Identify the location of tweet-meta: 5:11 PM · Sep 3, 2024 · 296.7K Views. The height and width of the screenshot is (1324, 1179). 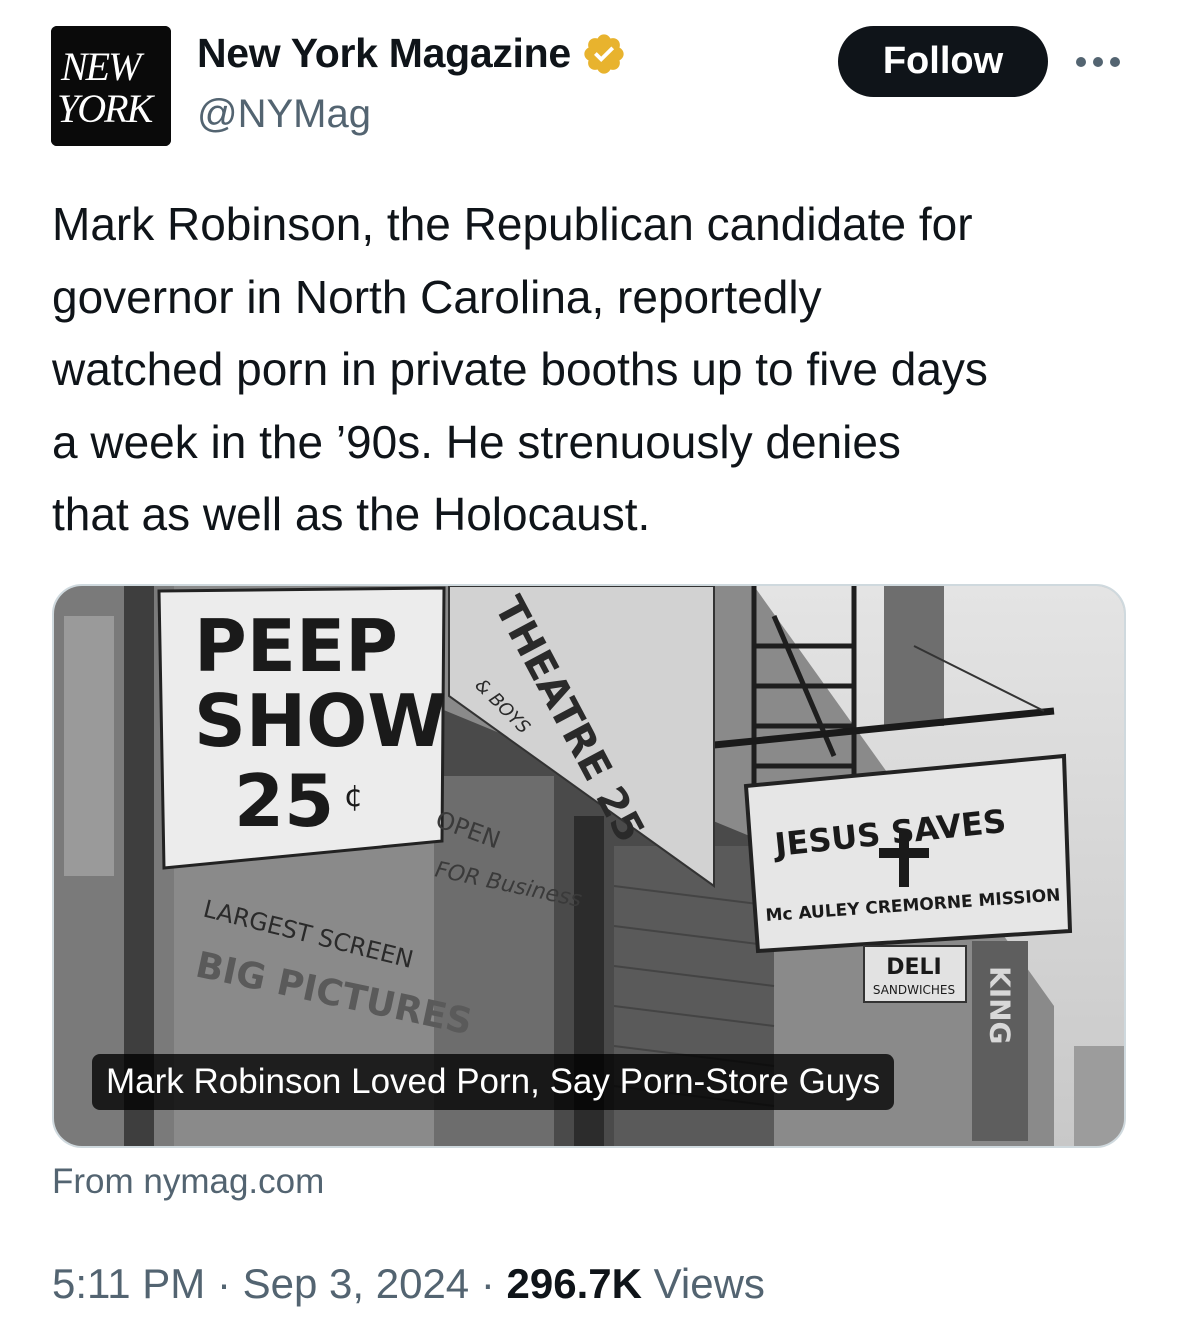
(408, 1284).